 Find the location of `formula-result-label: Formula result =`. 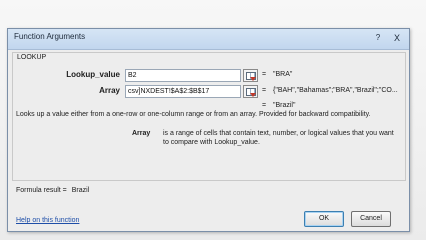

formula-result-label: Formula result = is located at coordinates (41, 190).